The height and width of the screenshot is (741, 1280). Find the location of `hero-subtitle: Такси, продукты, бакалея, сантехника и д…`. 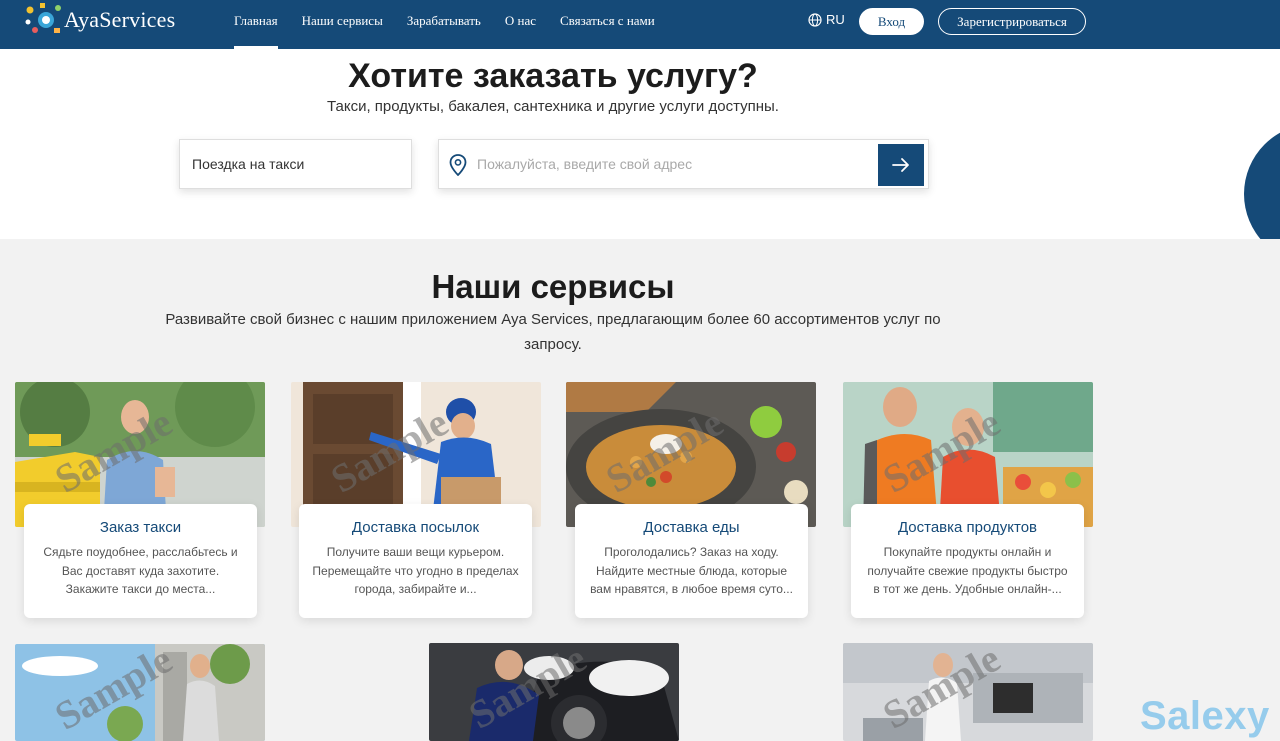

hero-subtitle: Такси, продукты, бакалея, сантехника и д… is located at coordinates (553, 106).